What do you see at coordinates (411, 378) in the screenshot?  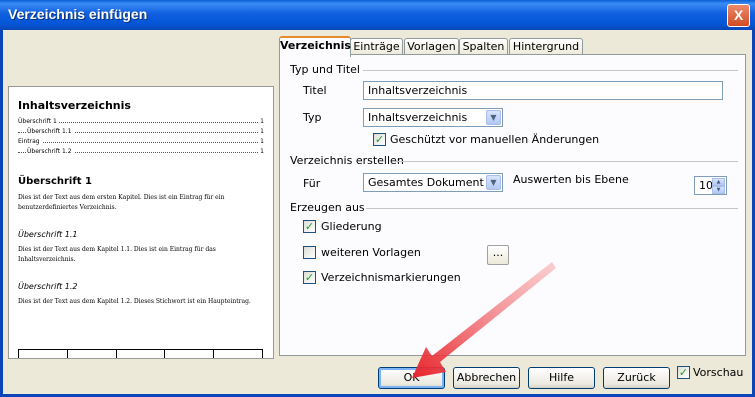 I see `ok-button: OK` at bounding box center [411, 378].